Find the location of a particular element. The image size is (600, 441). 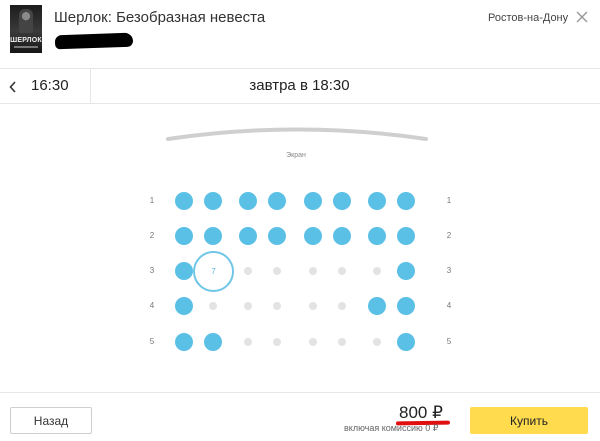

seat-selected: 7 is located at coordinates (213, 271).